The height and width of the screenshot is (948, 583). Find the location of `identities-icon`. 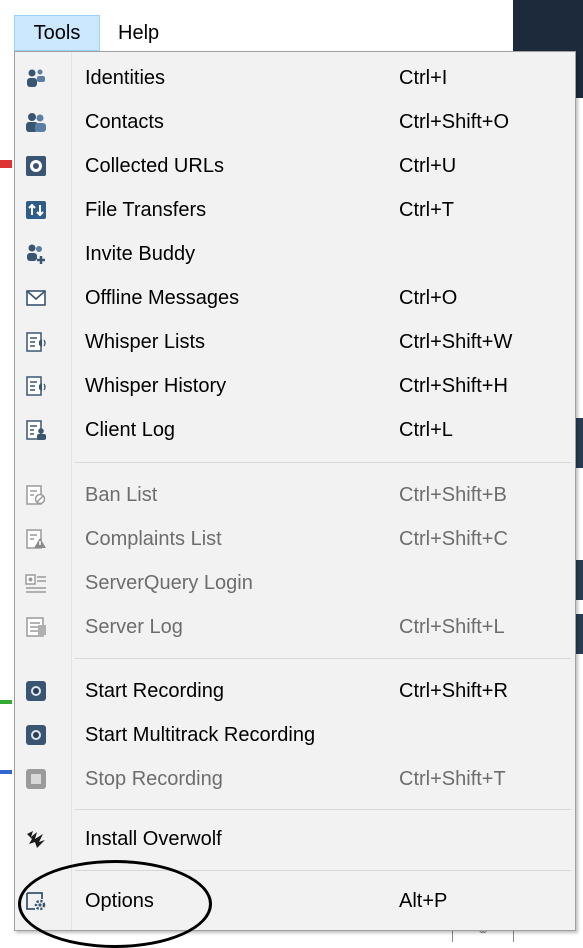

identities-icon is located at coordinates (36, 78).